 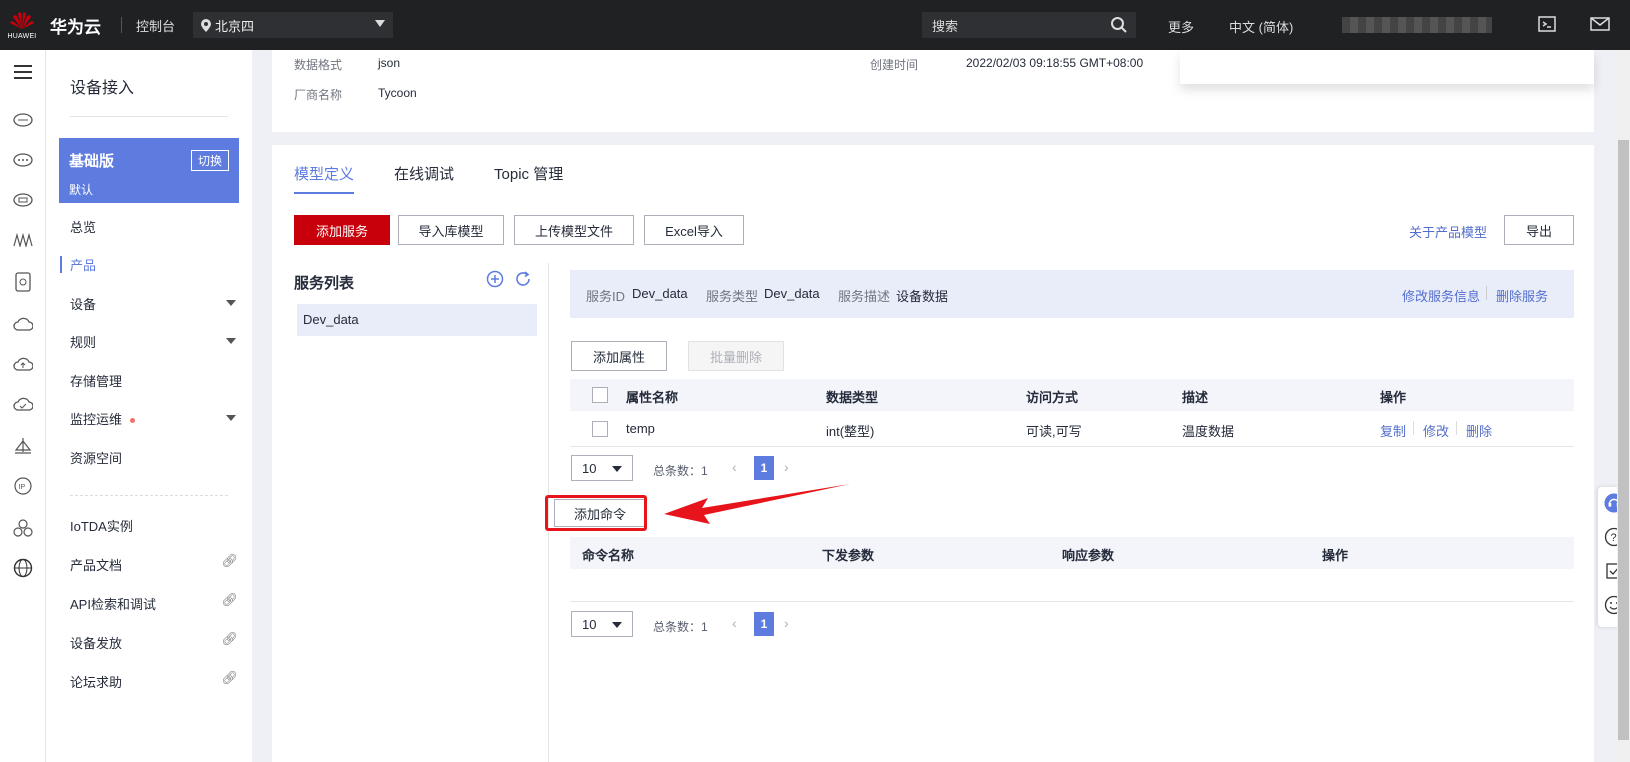 I want to click on sidebar-item-storage: 存储管理, so click(x=155, y=381).